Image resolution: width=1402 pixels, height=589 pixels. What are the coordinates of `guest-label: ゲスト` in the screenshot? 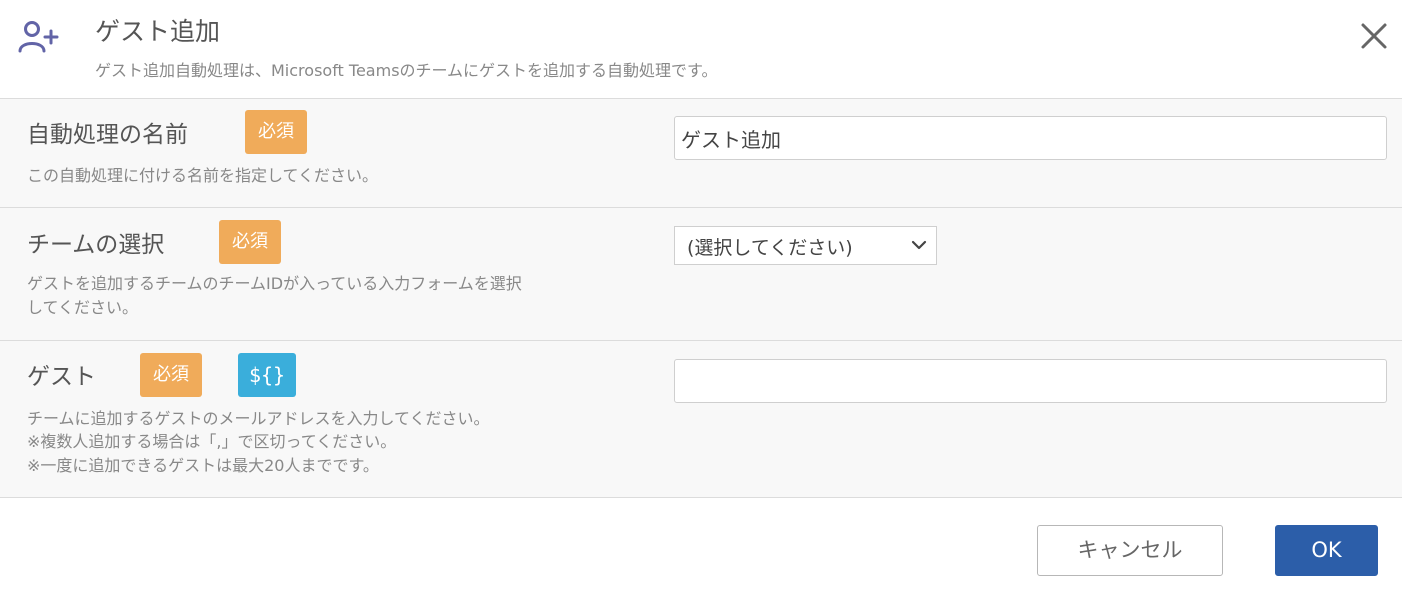 It's located at (61, 377).